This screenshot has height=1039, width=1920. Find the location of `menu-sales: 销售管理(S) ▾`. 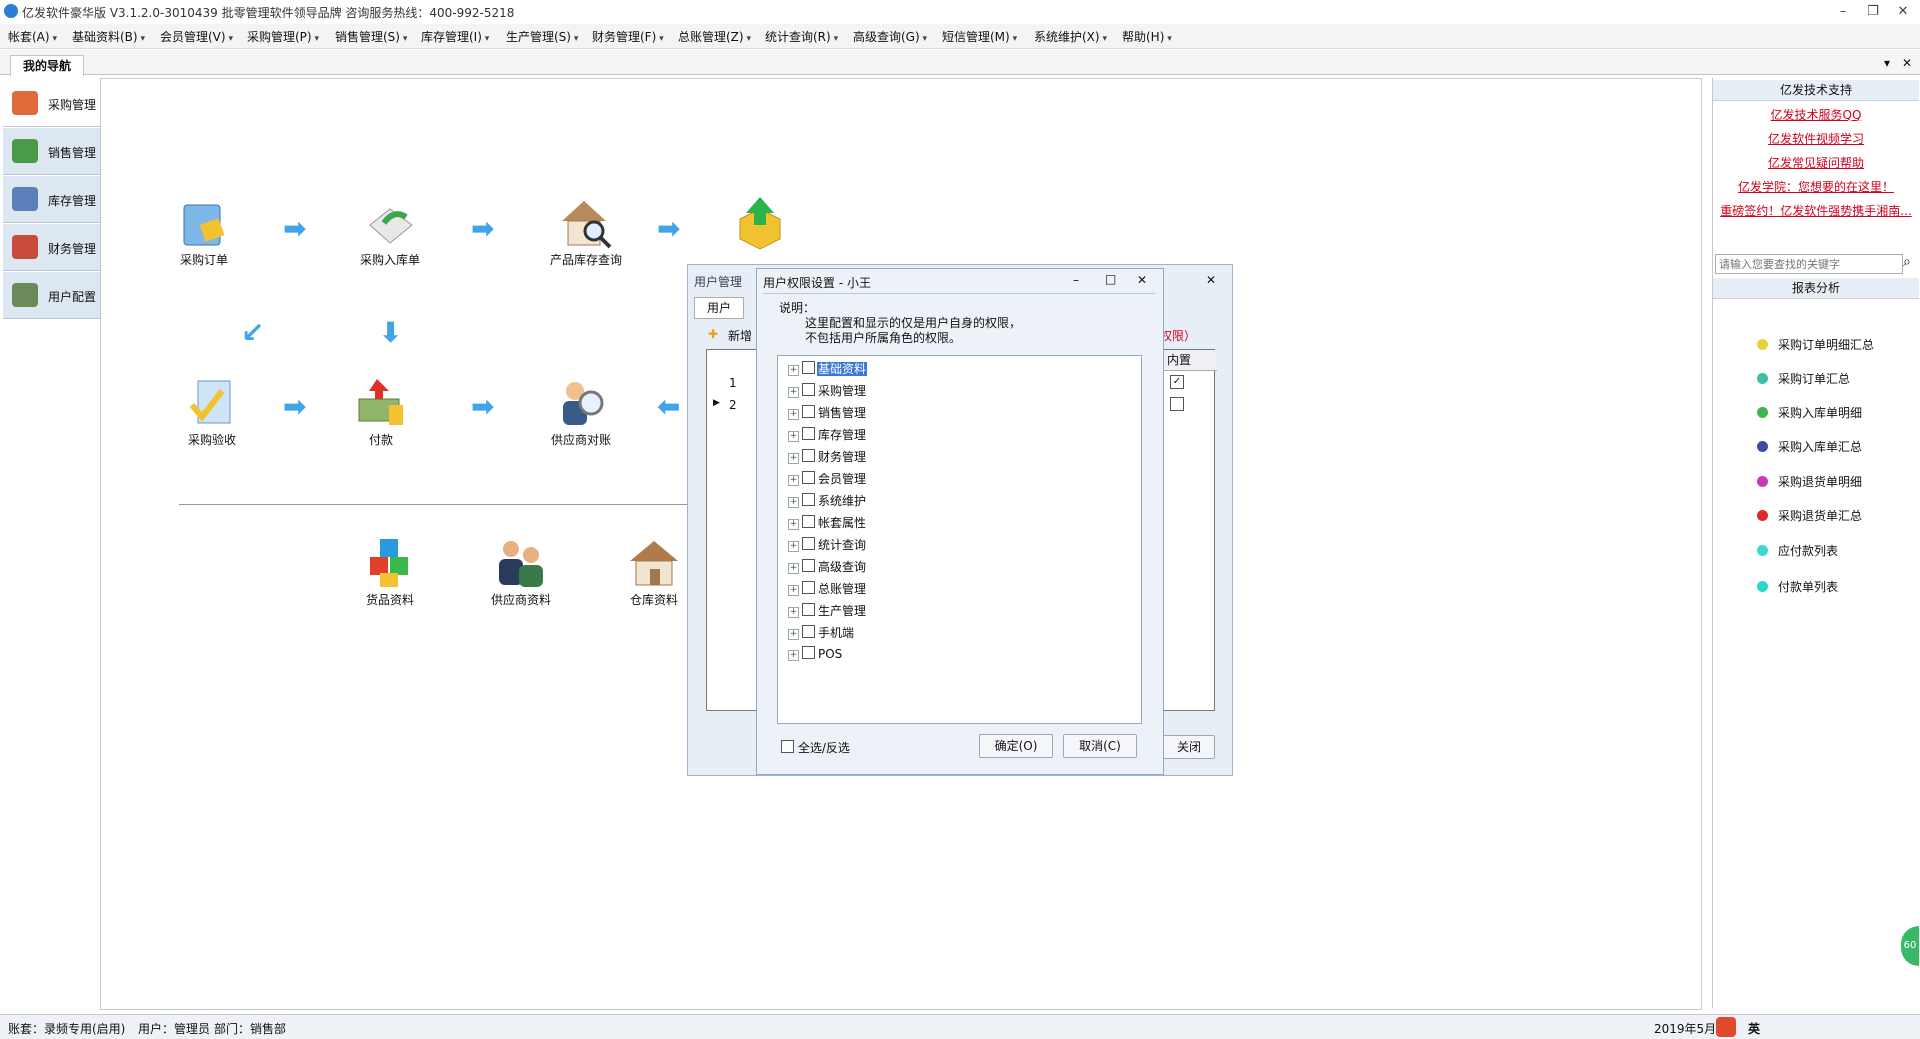

menu-sales: 销售管理(S) ▾ is located at coordinates (371, 36).